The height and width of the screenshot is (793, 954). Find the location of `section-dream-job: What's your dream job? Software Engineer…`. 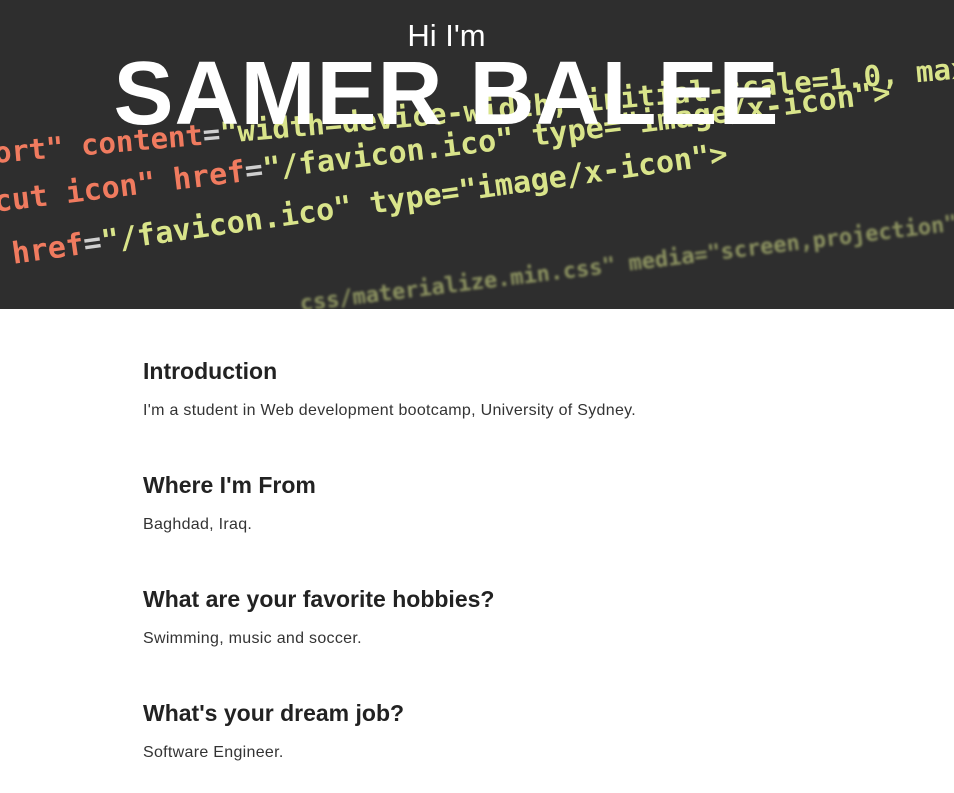

section-dream-job: What's your dream job? Software Engineer… is located at coordinates (493, 731).